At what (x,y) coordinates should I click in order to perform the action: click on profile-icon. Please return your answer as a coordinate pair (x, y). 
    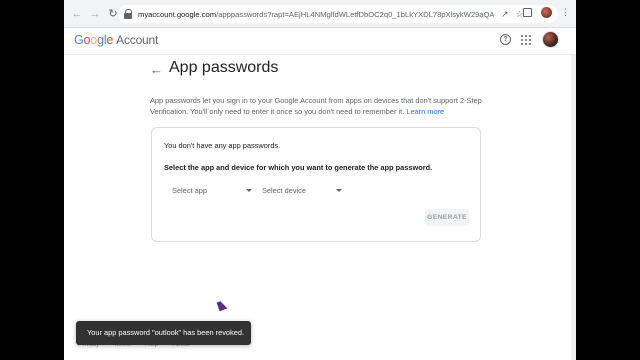
    Looking at the image, I should click on (546, 12).